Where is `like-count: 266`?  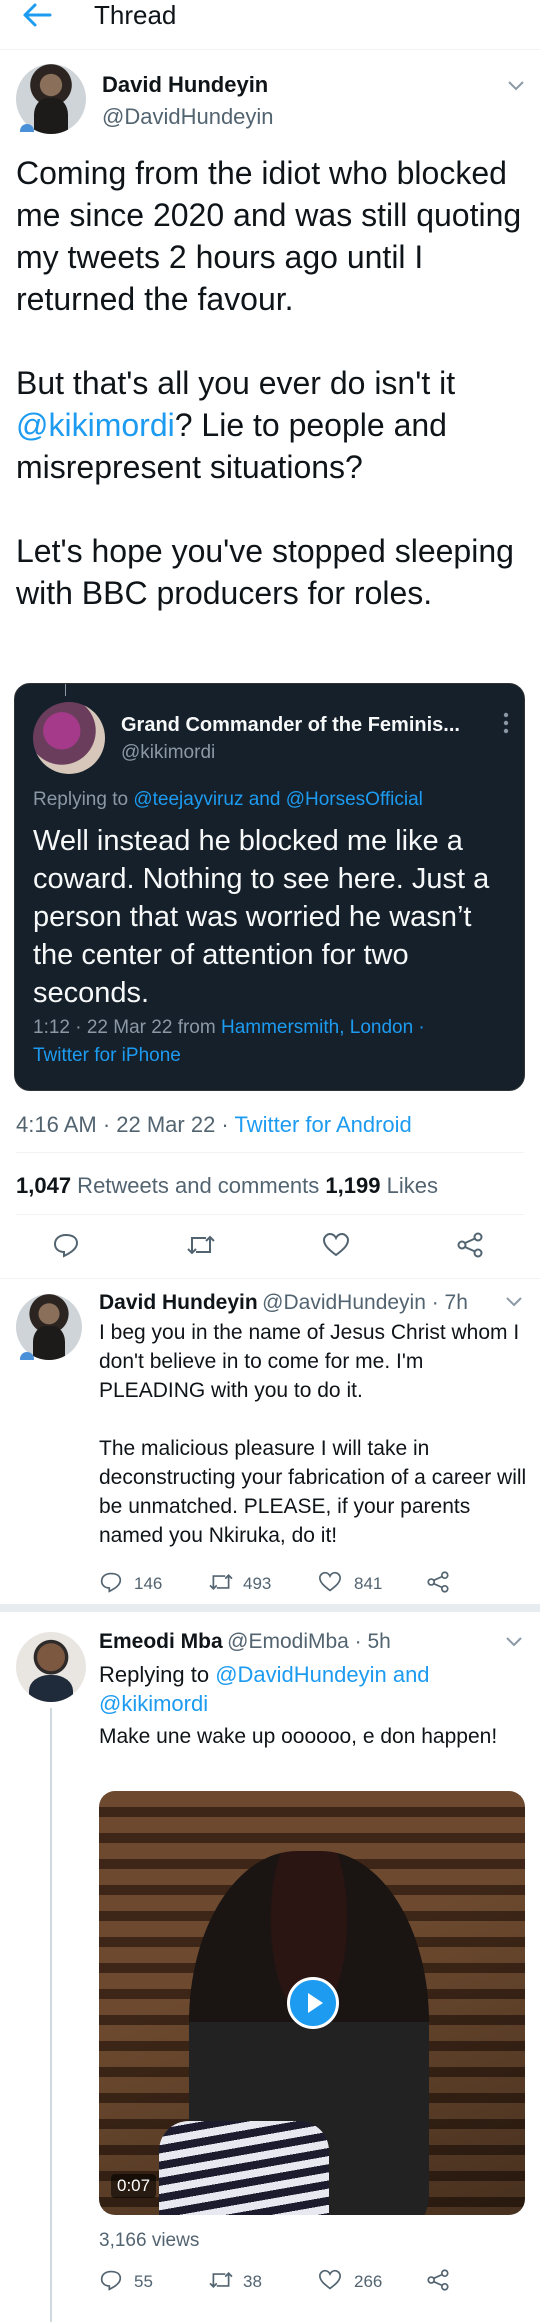
like-count: 266 is located at coordinates (368, 2281).